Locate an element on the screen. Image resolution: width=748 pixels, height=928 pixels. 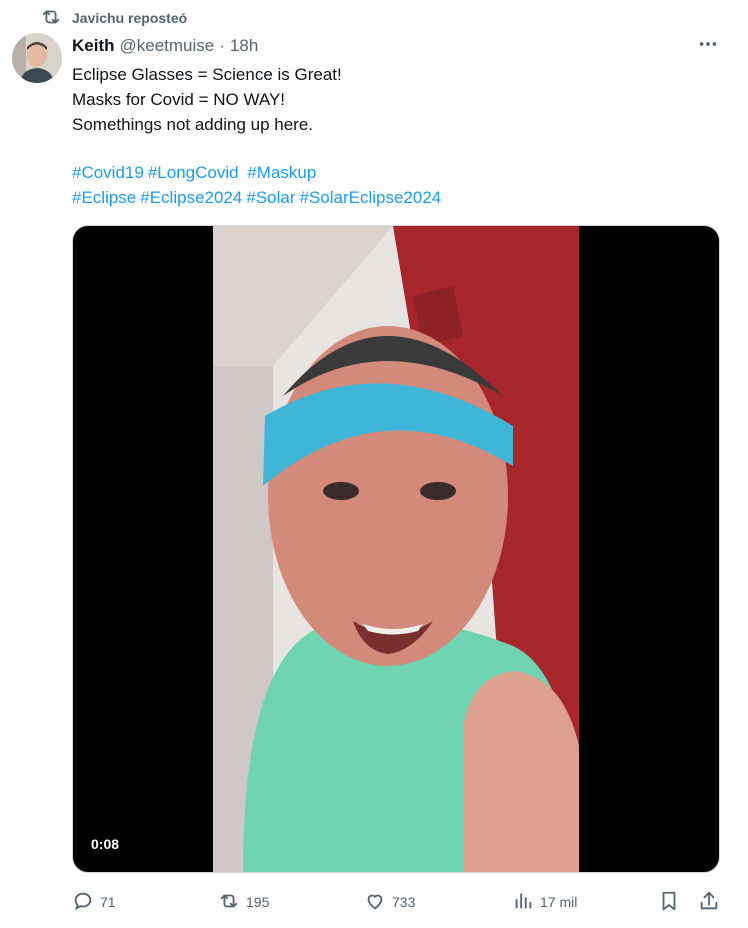
views-icon is located at coordinates (523, 902).